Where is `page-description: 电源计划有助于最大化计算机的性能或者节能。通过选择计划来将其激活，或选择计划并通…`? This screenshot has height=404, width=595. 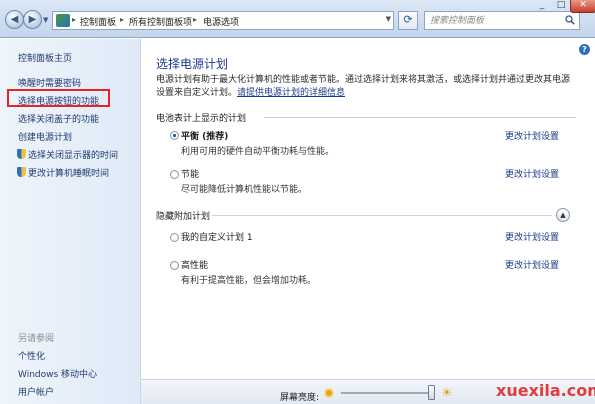
page-description: 电源计划有助于最大化计算机的性能或者节能。通过选择计划来将其激活，或选择计划并通… is located at coordinates (366, 87).